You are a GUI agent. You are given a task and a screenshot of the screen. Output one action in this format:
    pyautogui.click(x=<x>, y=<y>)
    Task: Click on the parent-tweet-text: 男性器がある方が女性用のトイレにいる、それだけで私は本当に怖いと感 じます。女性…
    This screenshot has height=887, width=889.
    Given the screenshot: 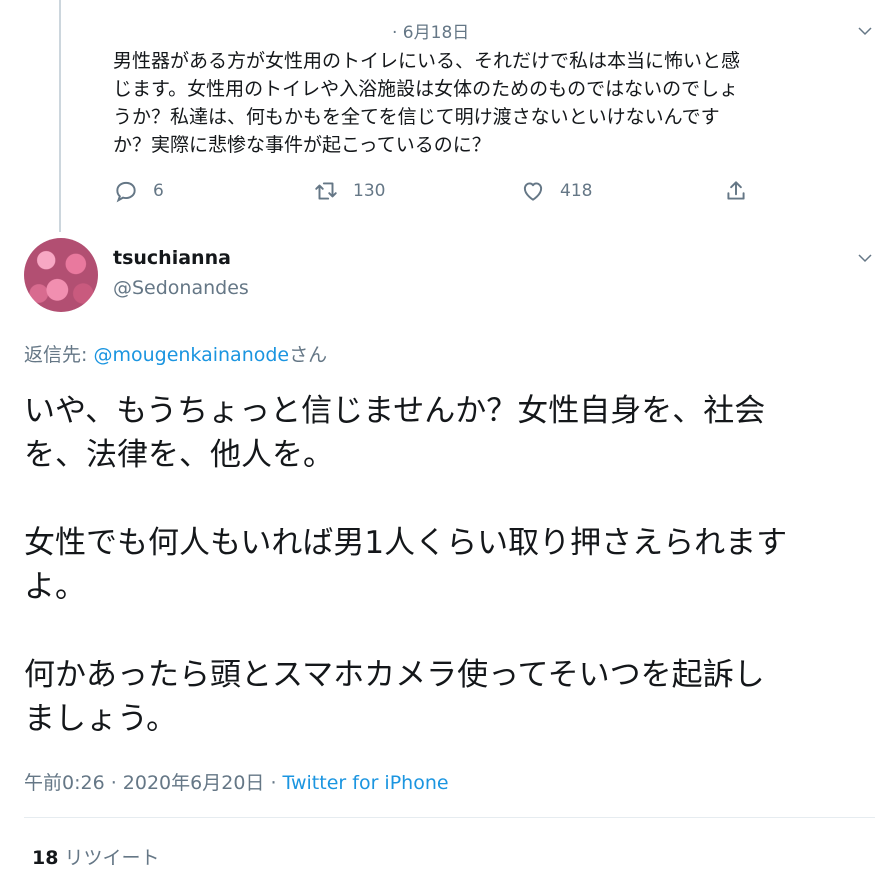 What is the action you would take?
    pyautogui.click(x=427, y=103)
    